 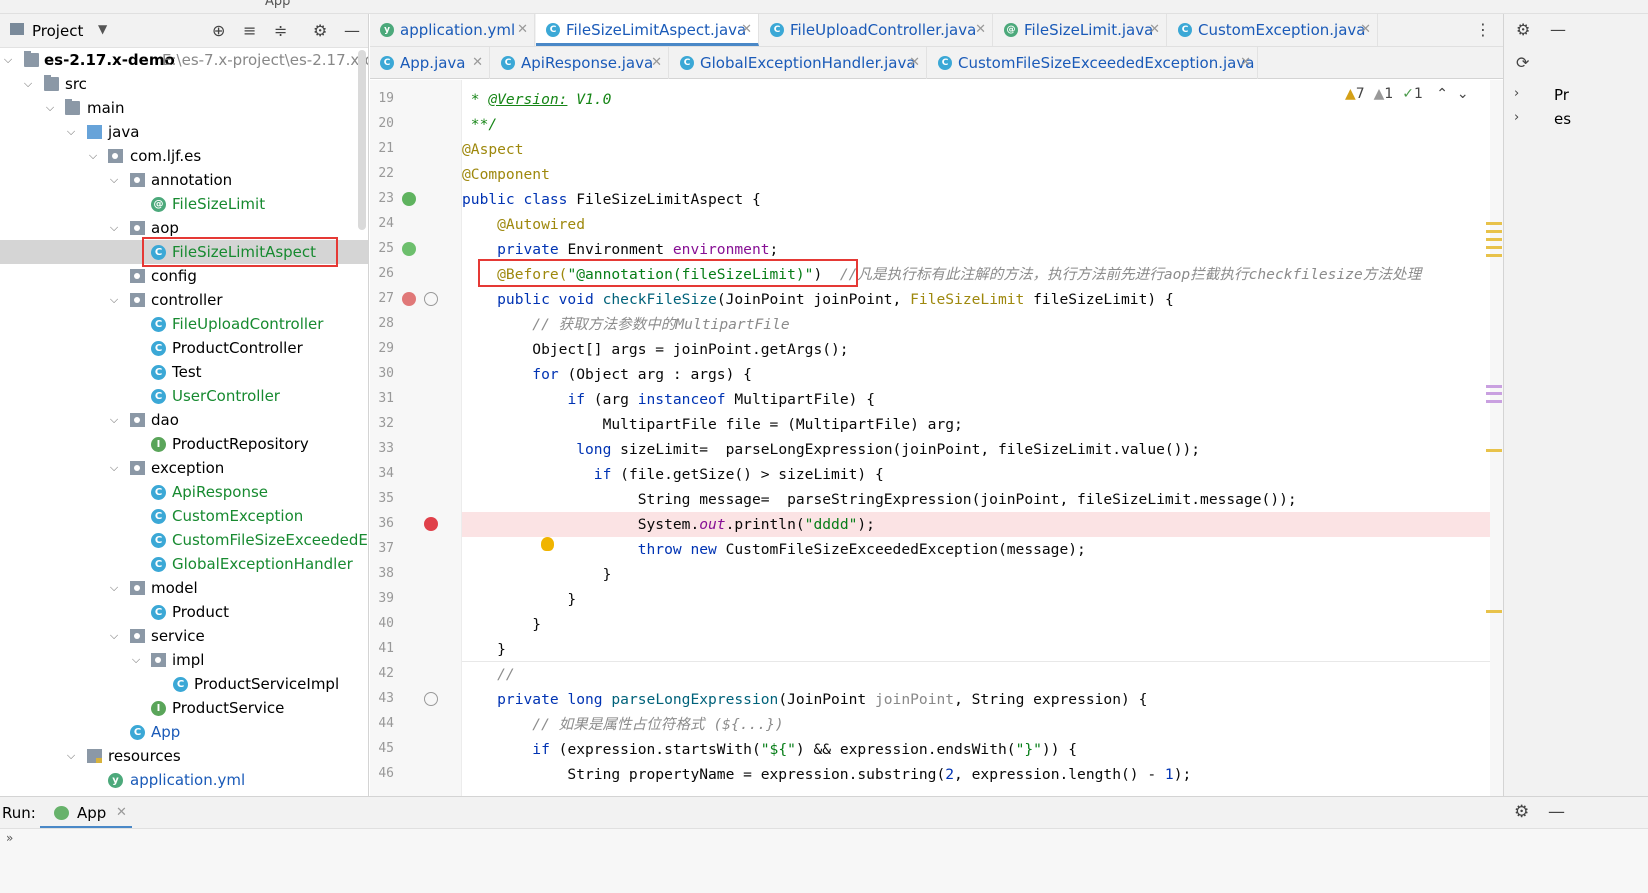 What do you see at coordinates (580, 63) in the screenshot?
I see `tab-apiresponse: C ApiResponse.java ✕` at bounding box center [580, 63].